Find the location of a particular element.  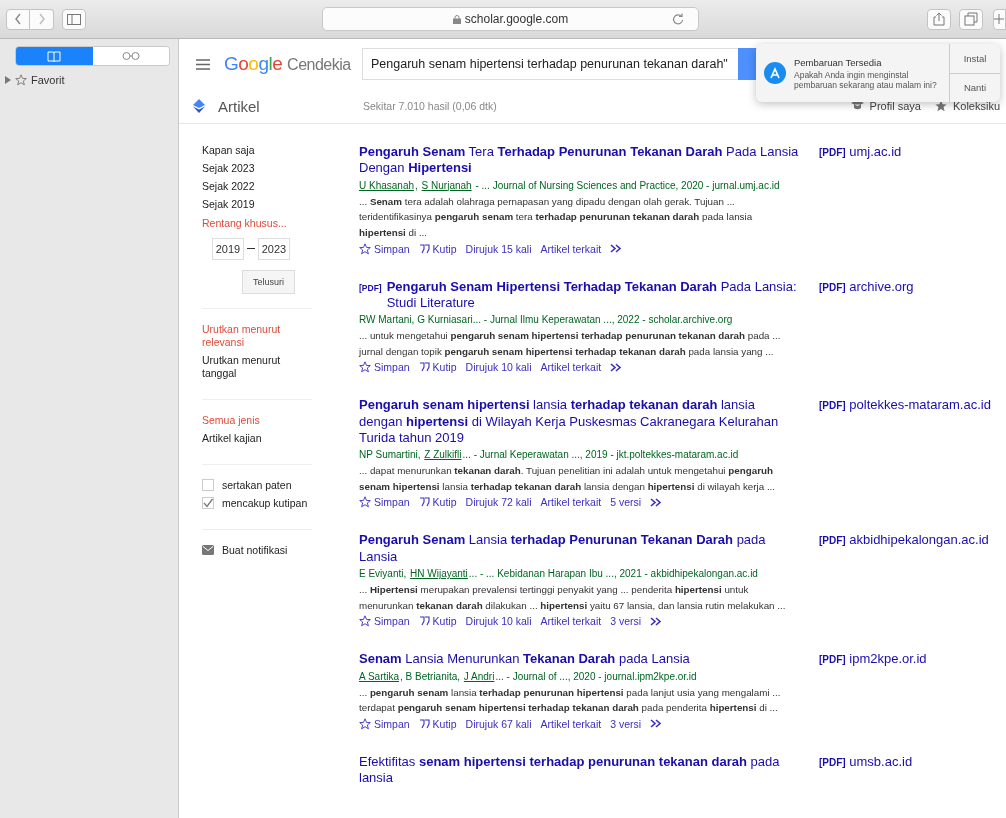

author-link: Z Zulkifli is located at coordinates (443, 455).